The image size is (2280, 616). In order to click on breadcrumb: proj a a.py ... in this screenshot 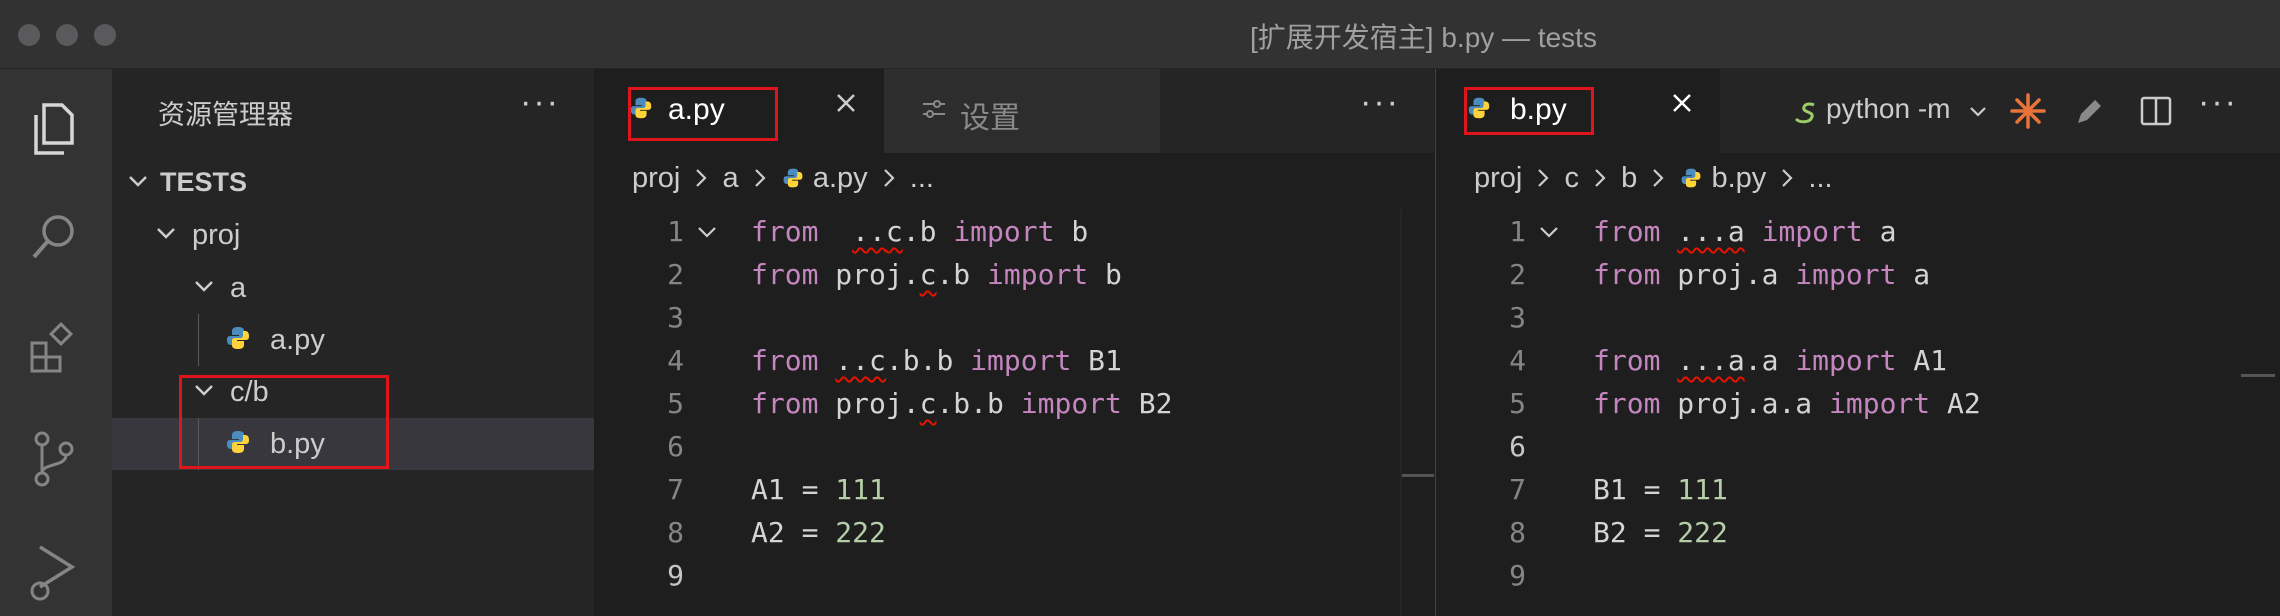, I will do `click(783, 181)`.